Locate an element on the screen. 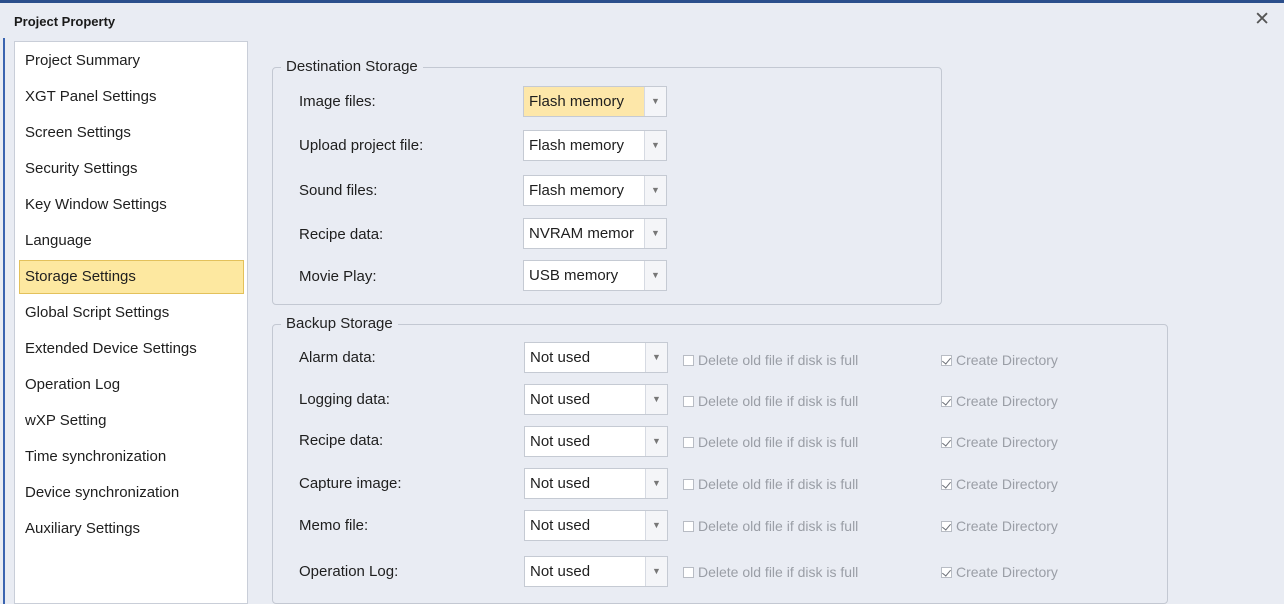  alarm-create-directory-checkbox: Create Directory is located at coordinates (999, 360).